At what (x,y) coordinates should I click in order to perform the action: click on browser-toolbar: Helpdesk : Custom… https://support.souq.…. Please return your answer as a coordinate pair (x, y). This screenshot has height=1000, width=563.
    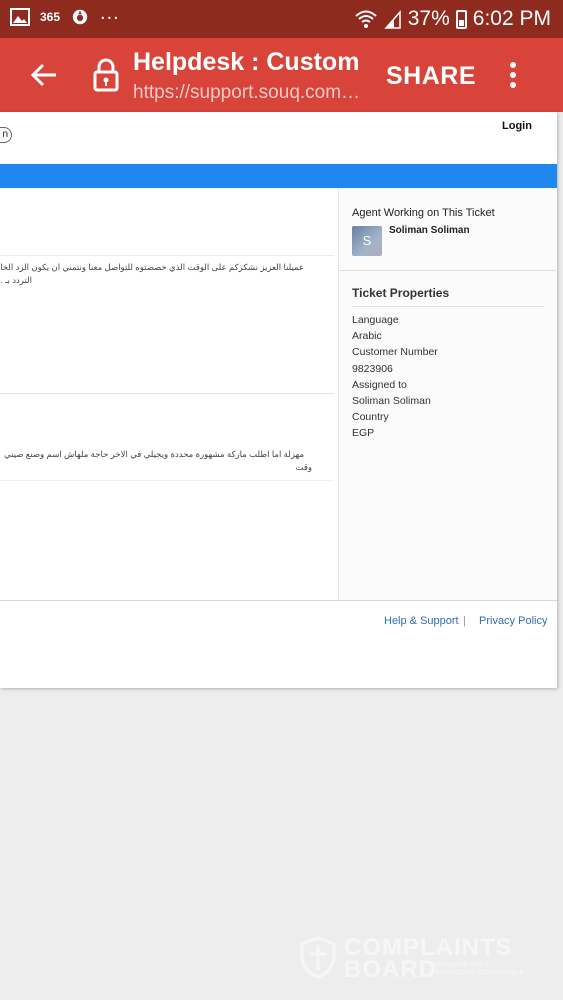
    Looking at the image, I should click on (281, 75).